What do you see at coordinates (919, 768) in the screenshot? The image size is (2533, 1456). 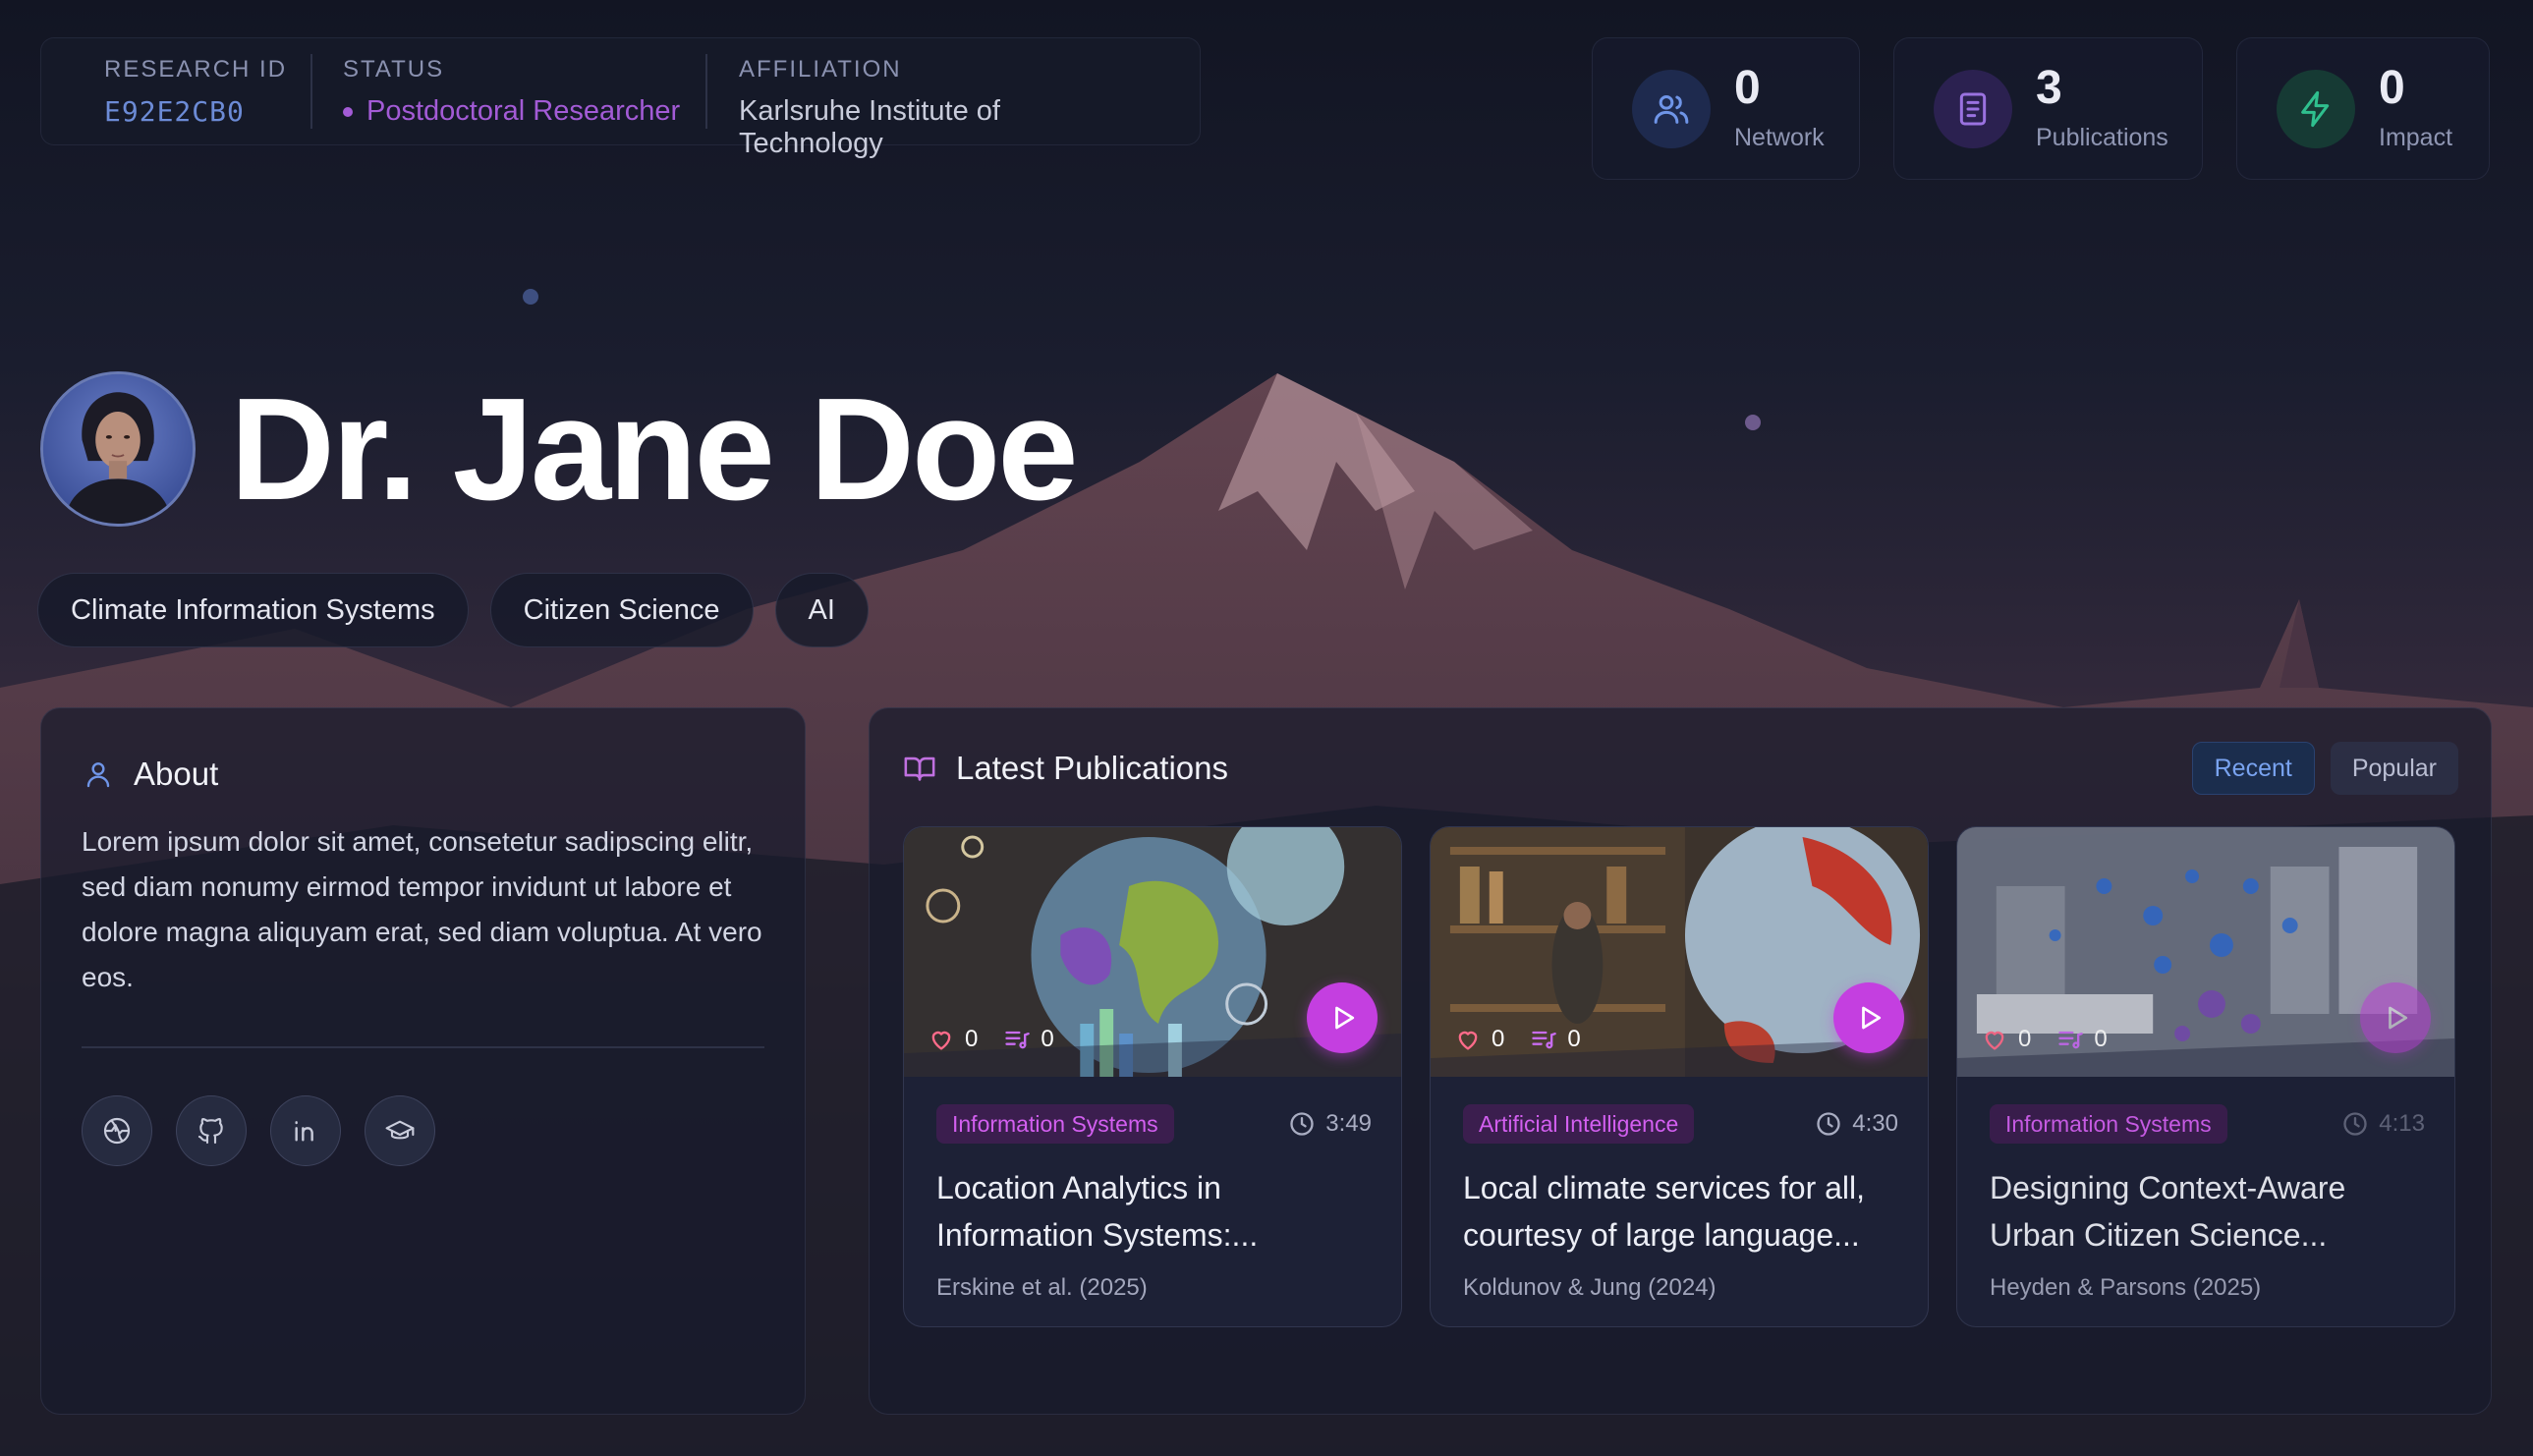 I see `open-book-icon` at bounding box center [919, 768].